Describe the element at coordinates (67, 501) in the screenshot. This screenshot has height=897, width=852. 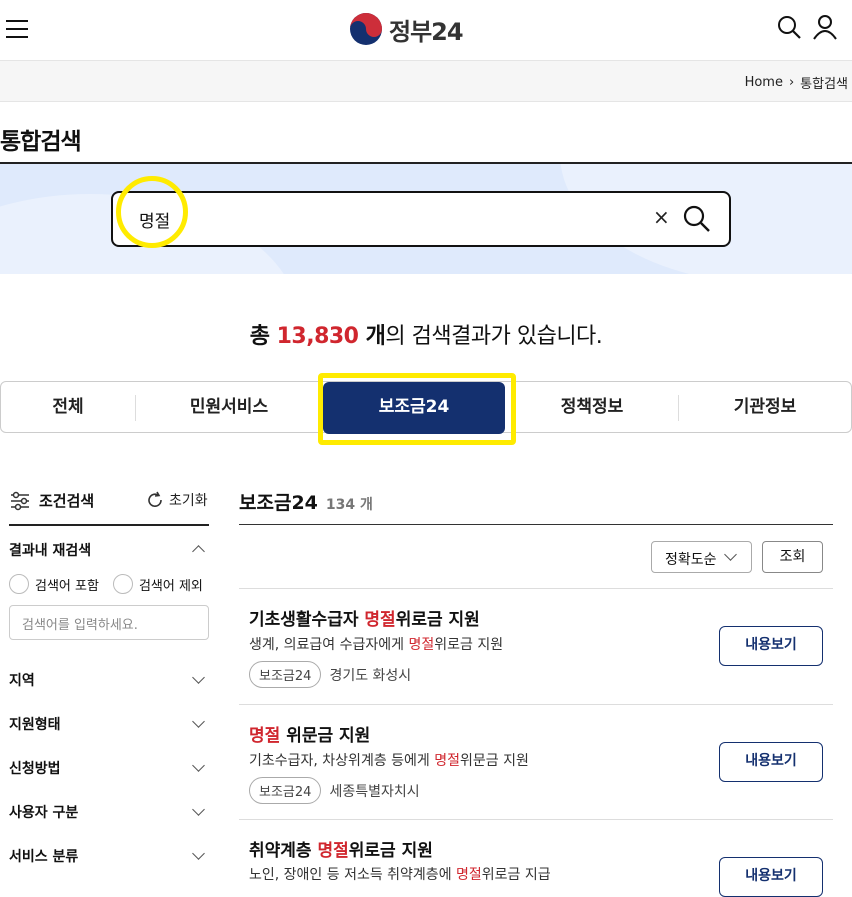
I see `filter-title: 조건검색` at that location.